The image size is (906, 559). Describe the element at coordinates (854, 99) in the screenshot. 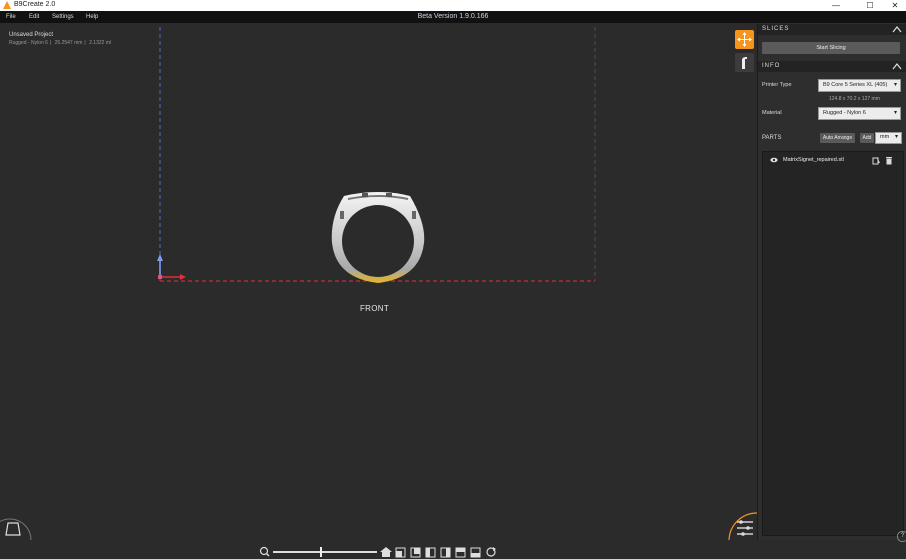

I see `printer-dimensions: 124.8 x 70.2 x 127 mm` at that location.